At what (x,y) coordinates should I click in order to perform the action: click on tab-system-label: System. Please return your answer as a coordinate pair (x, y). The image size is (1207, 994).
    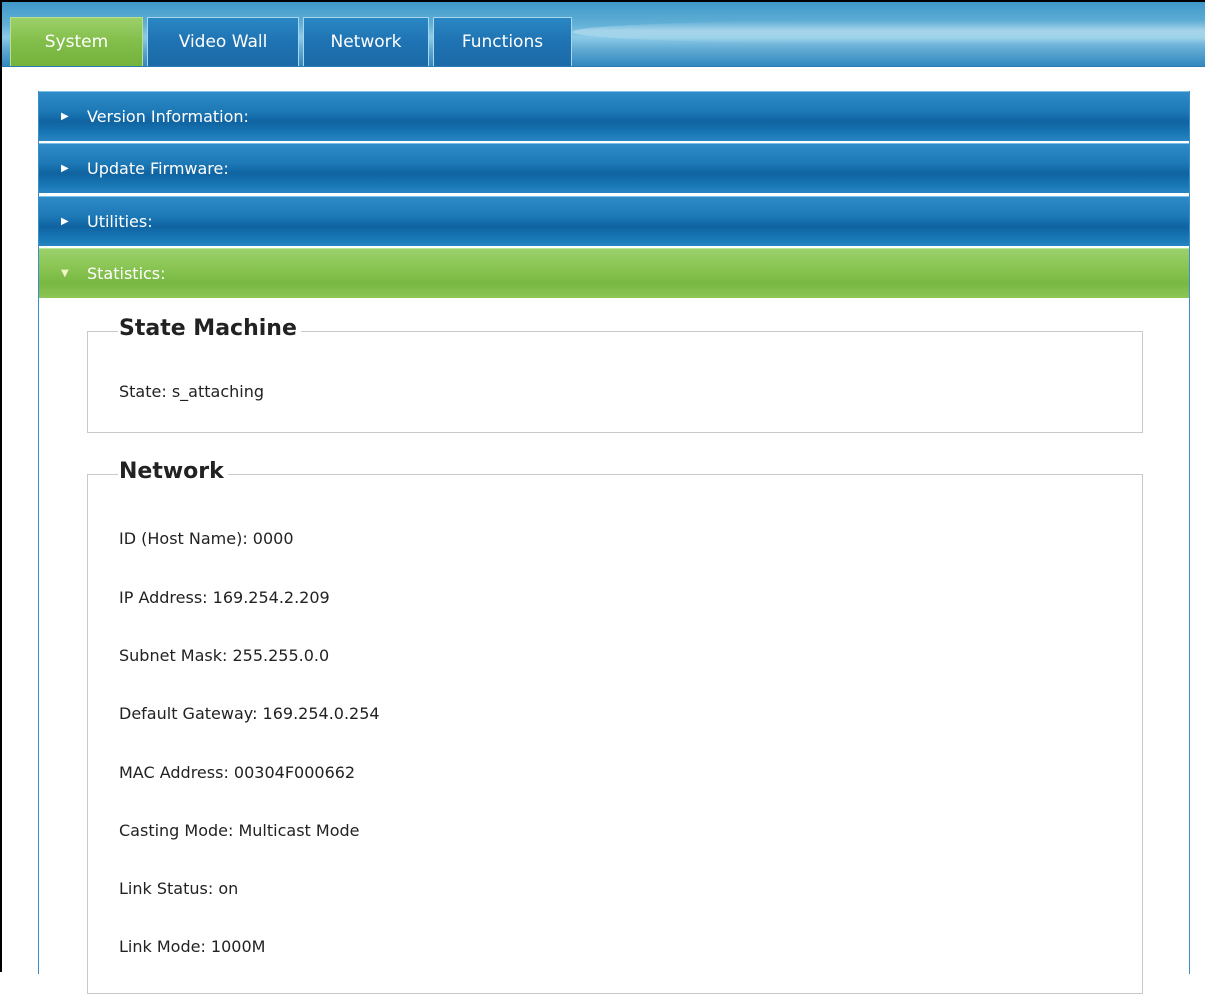
    Looking at the image, I should click on (76, 42).